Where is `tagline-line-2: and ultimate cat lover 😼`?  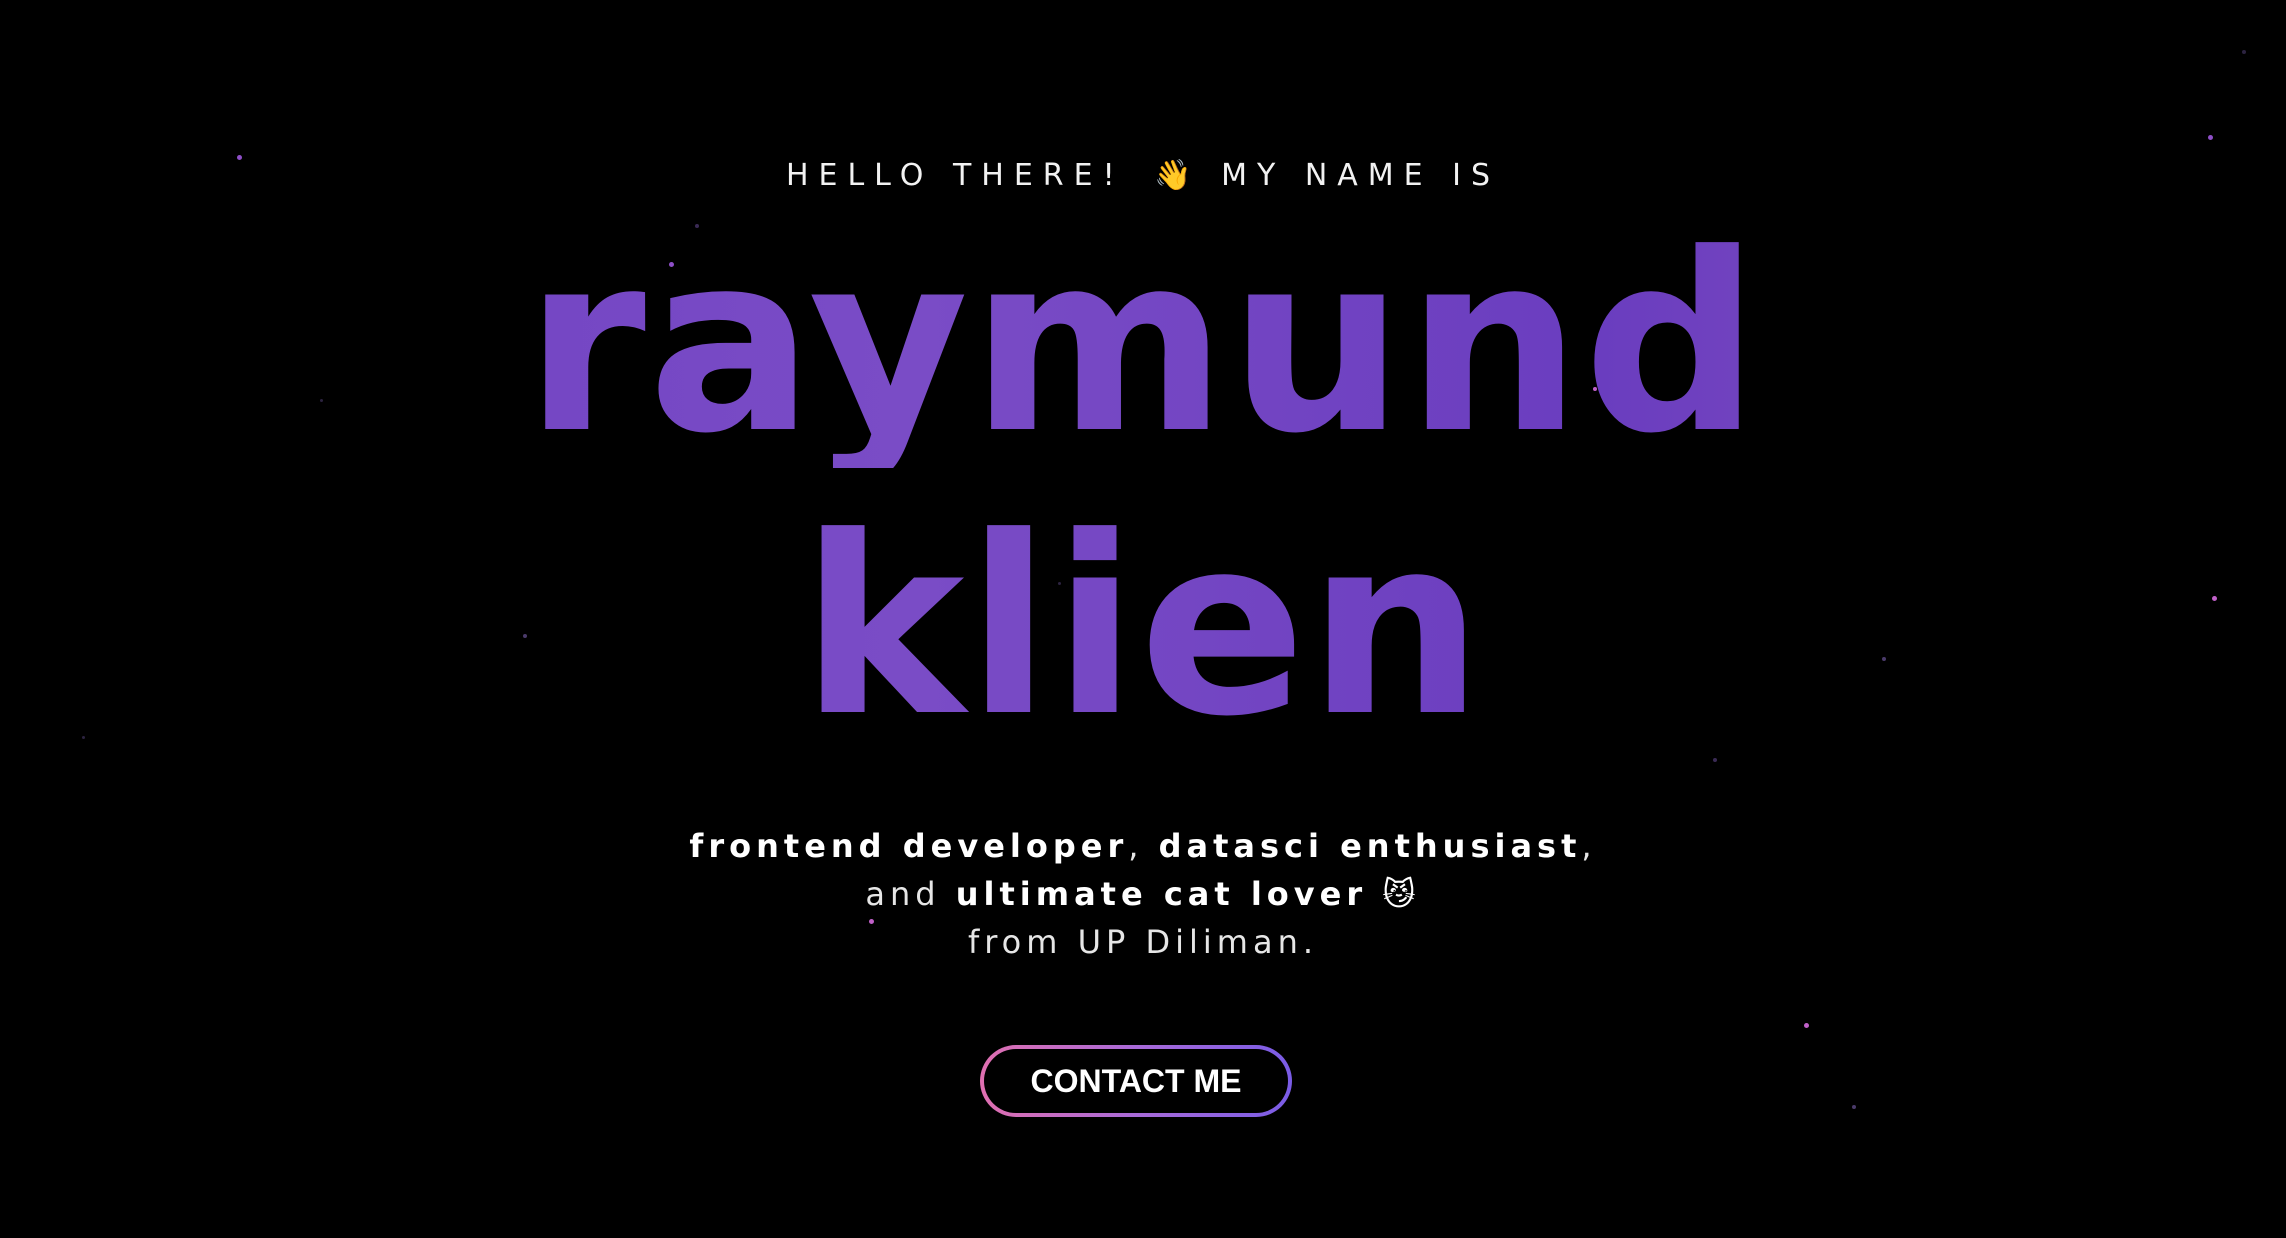 tagline-line-2: and ultimate cat lover 😼 is located at coordinates (1143, 894).